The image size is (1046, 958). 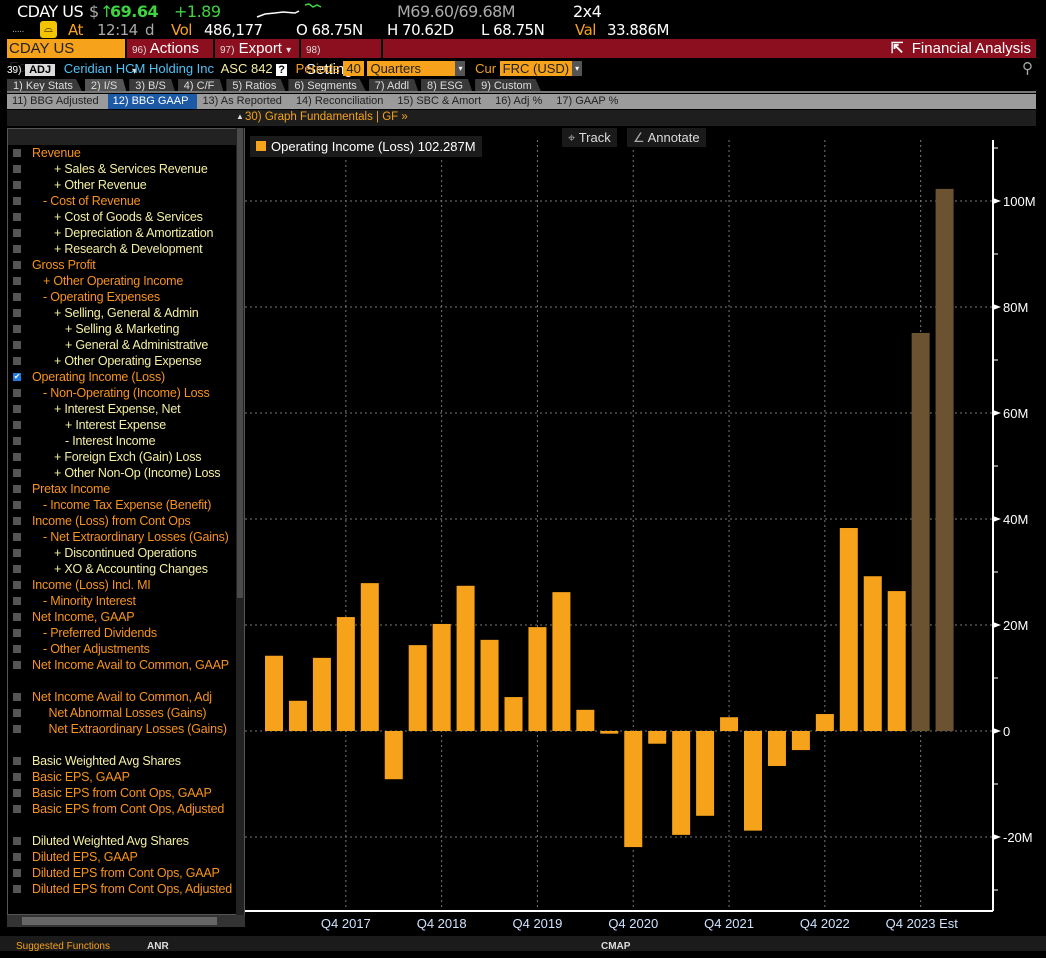 What do you see at coordinates (123, 441) in the screenshot?
I see `list-item: - Interest Income` at bounding box center [123, 441].